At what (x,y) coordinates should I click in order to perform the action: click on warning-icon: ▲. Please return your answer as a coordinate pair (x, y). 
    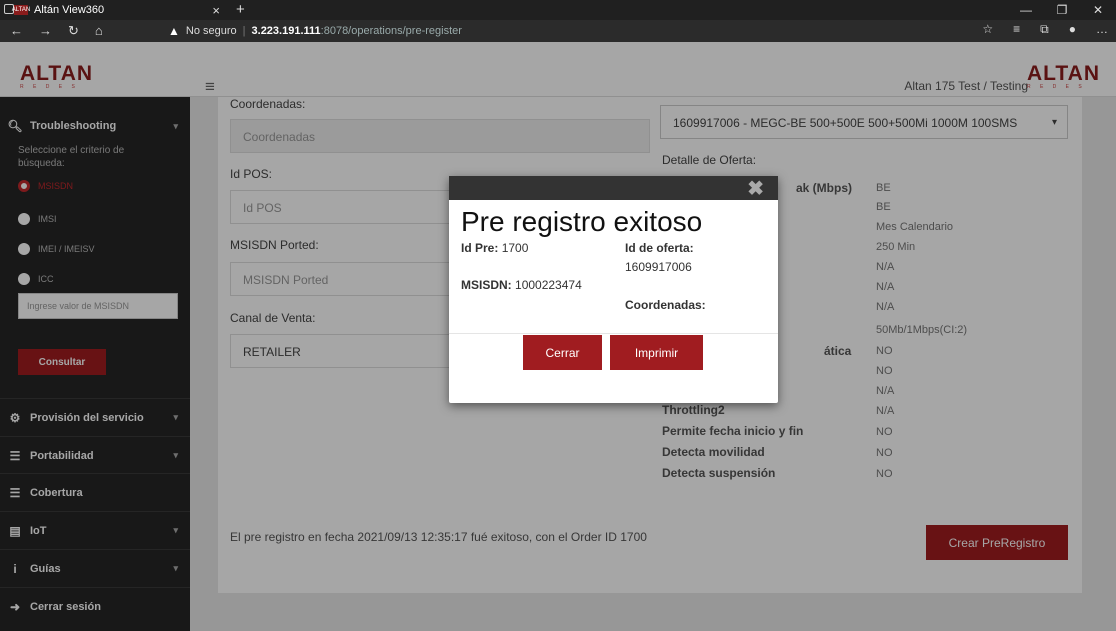
    Looking at the image, I should click on (174, 31).